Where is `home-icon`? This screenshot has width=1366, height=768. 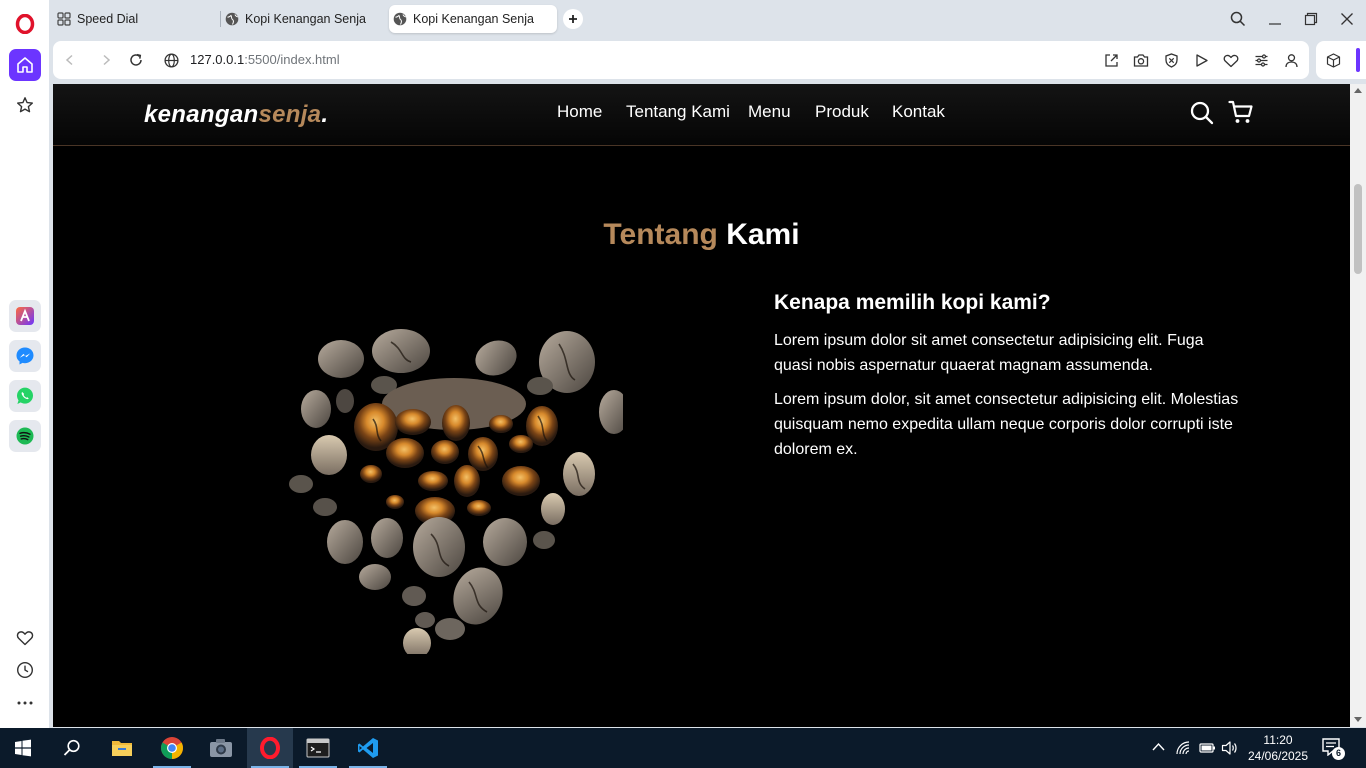 home-icon is located at coordinates (25, 65).